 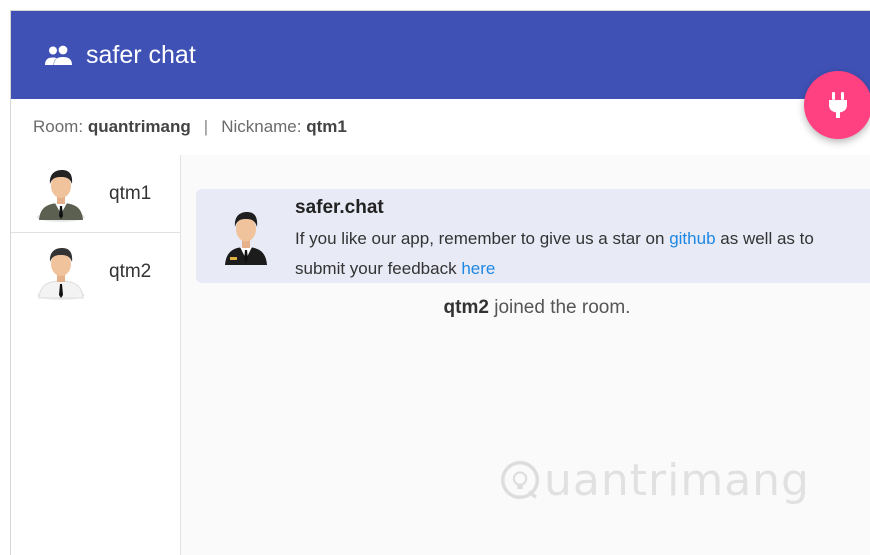 I want to click on feedback-link: here, so click(x=478, y=268).